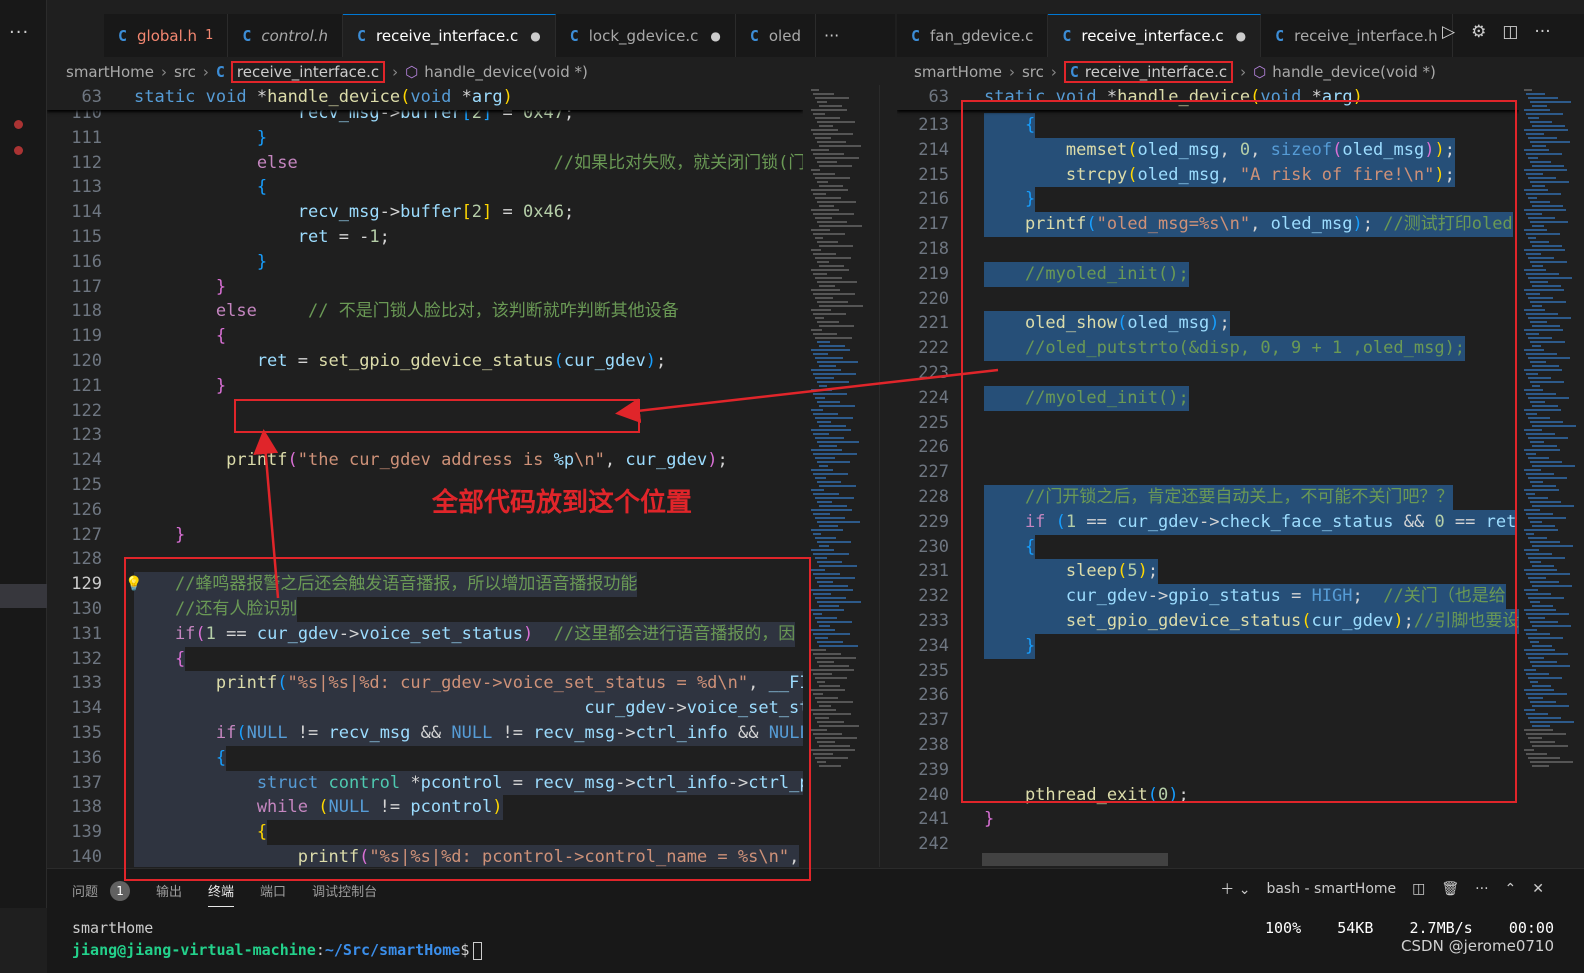 The image size is (1584, 973). I want to click on tab-label: control.h, so click(294, 35).